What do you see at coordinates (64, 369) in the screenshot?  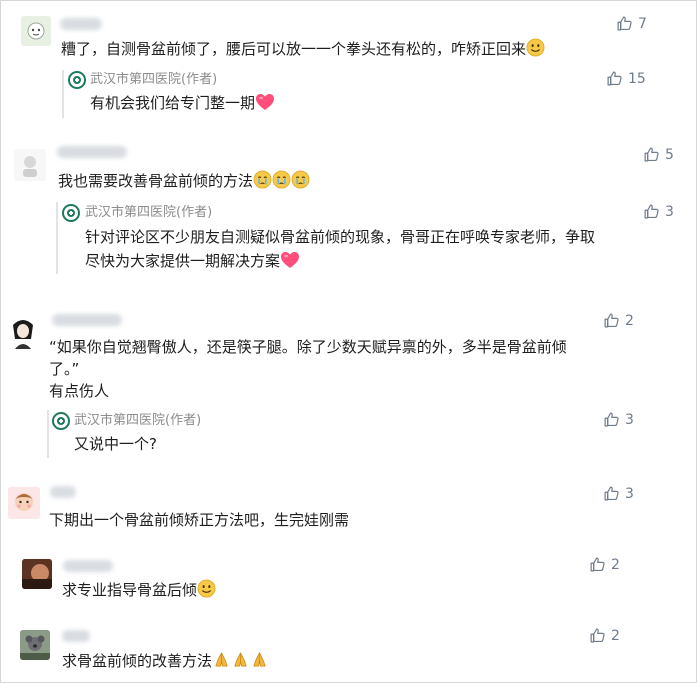 I see `comment-text: 了。”` at bounding box center [64, 369].